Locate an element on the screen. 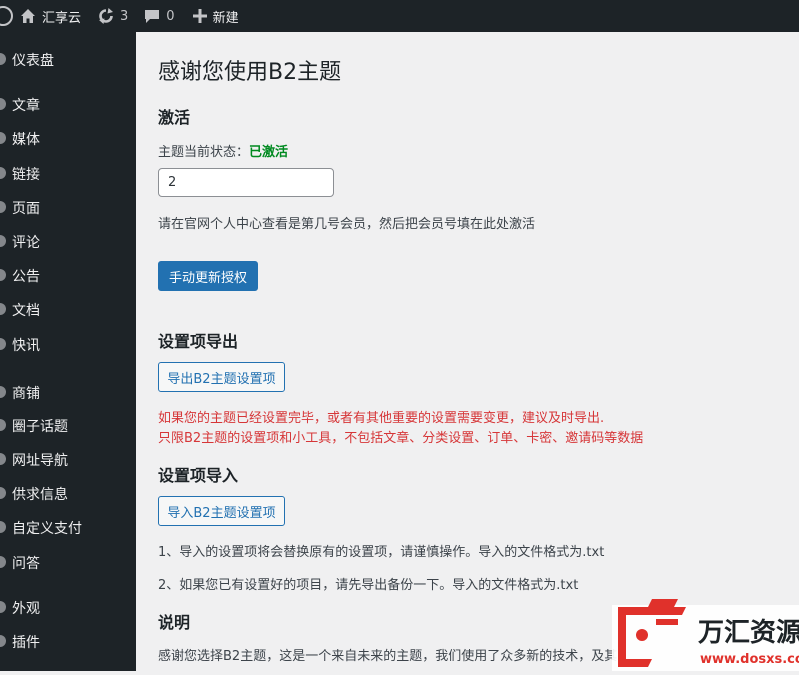 The width and height of the screenshot is (799, 675). watermark-url: www.dosxs.com is located at coordinates (749, 659).